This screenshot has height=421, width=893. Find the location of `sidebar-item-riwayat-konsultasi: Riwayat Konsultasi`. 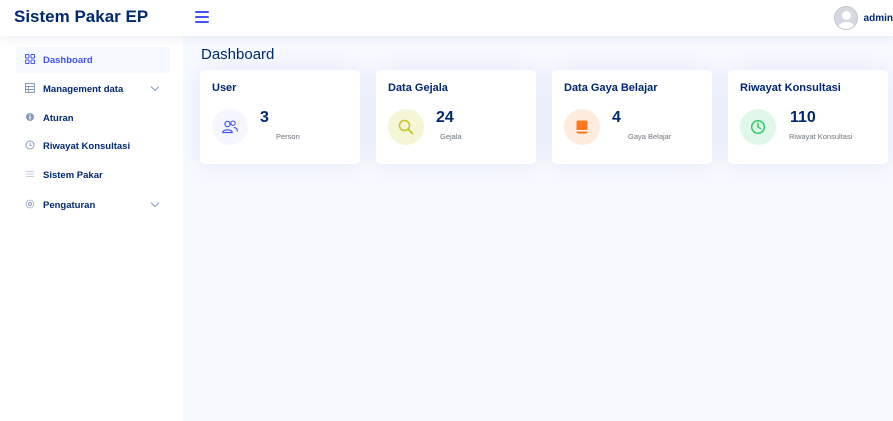

sidebar-item-riwayat-konsultasi: Riwayat Konsultasi is located at coordinates (93, 146).